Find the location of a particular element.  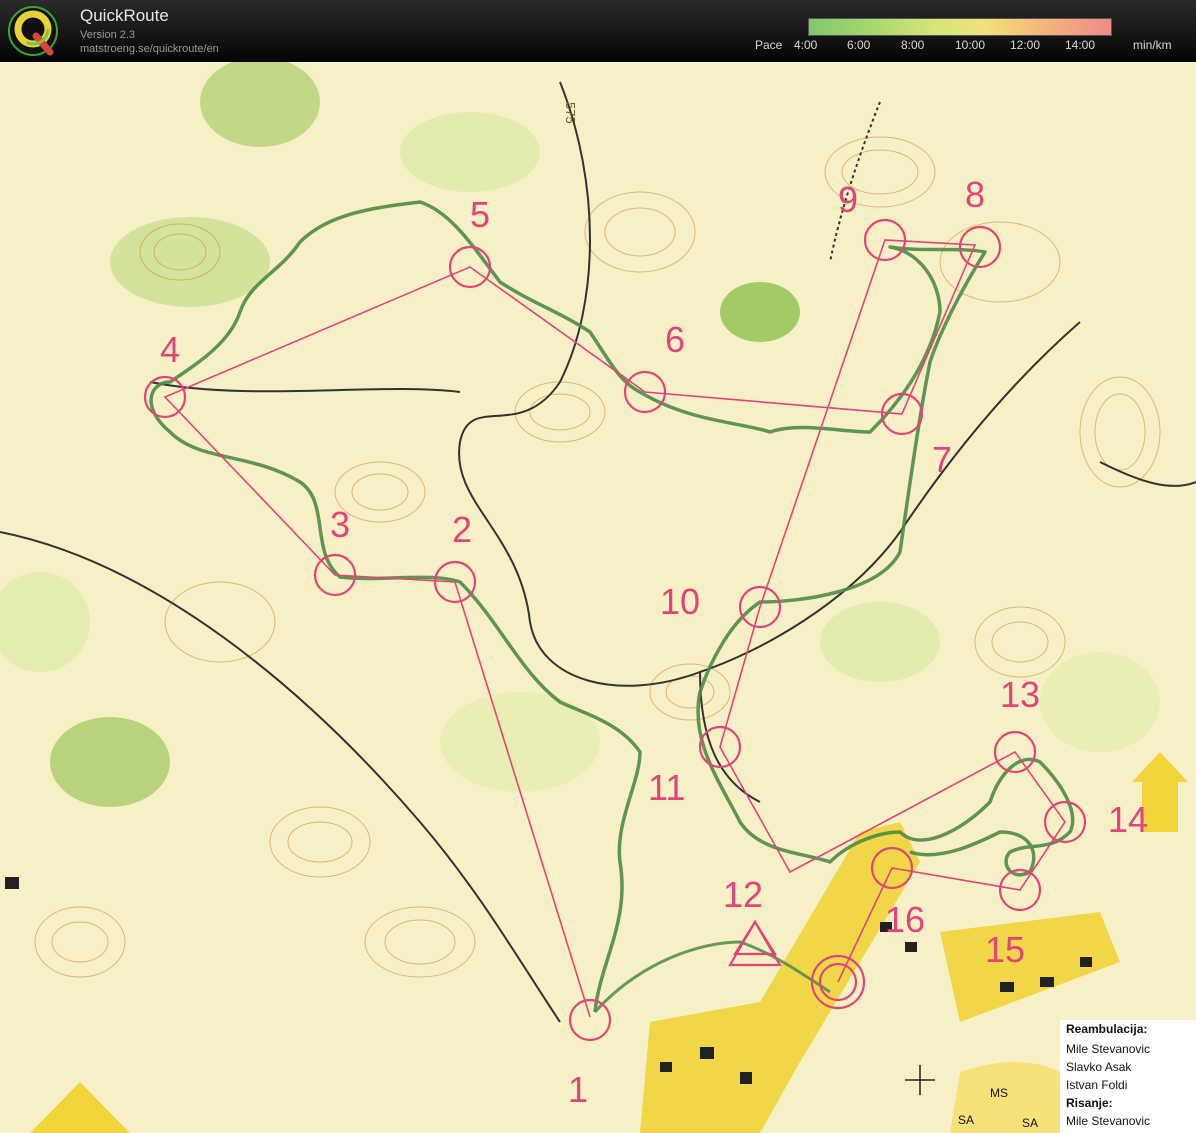

control-label-15: 15 is located at coordinates (1005, 949).